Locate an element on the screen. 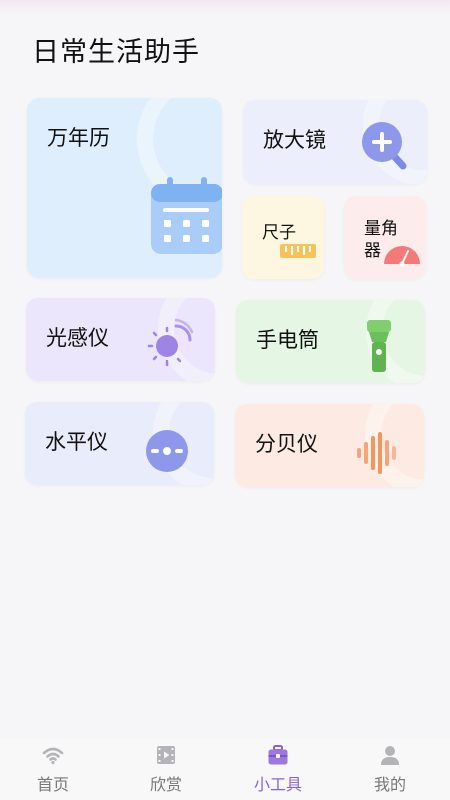 The height and width of the screenshot is (800, 450). tool-label-light-meter: 光感仪 is located at coordinates (77, 338).